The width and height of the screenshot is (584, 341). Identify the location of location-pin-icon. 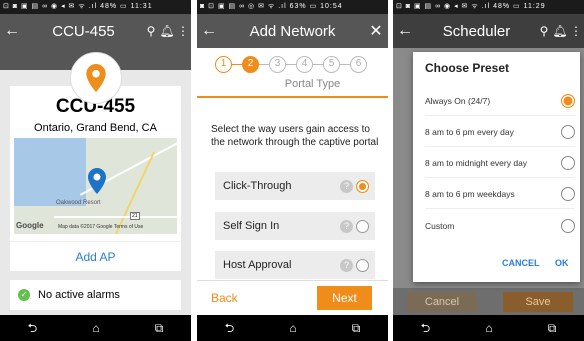
(96, 78).